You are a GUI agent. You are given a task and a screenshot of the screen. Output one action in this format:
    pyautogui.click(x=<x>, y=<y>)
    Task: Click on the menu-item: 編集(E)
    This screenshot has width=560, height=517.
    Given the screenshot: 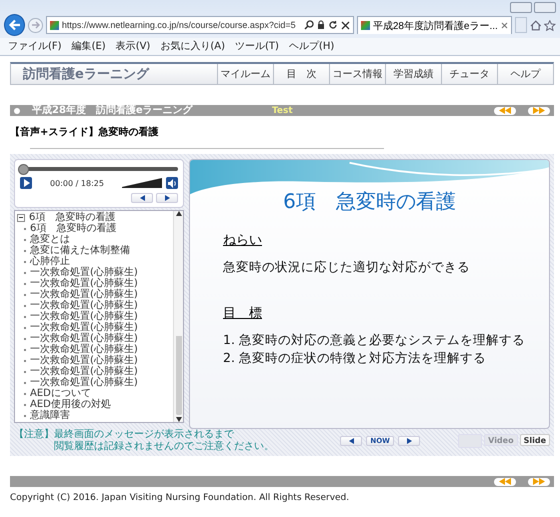 What is the action you would take?
    pyautogui.click(x=89, y=46)
    